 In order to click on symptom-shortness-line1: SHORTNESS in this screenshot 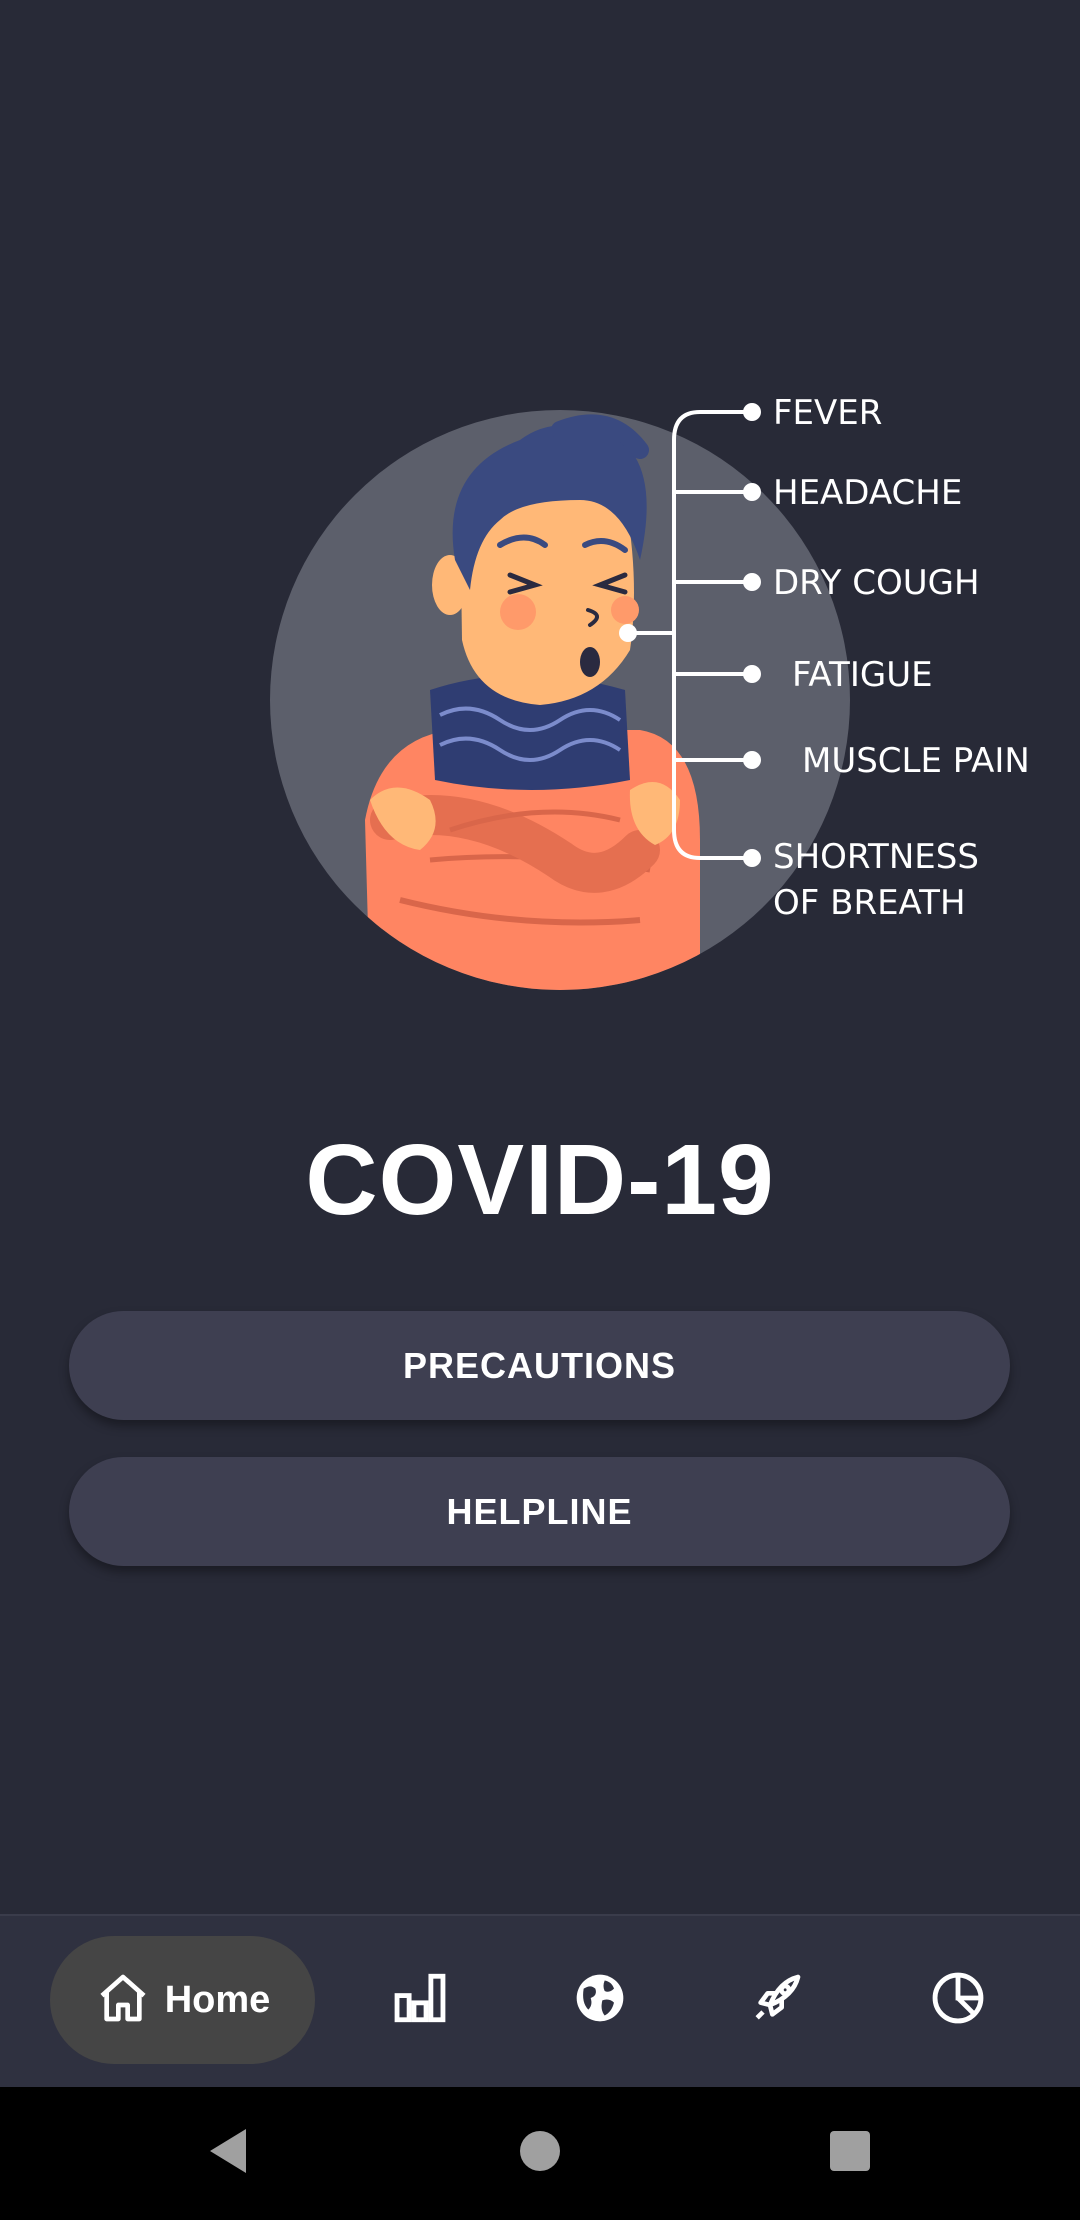, I will do `click(876, 857)`.